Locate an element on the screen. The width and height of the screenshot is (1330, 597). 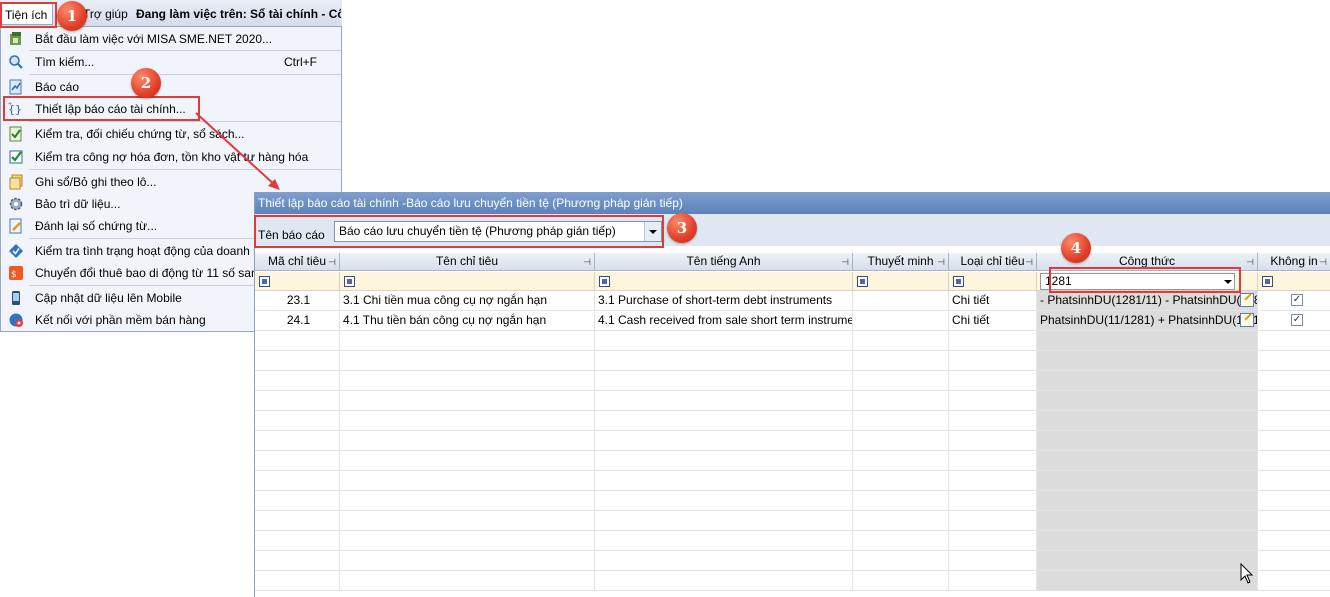
col-header-english-name: Tên tiếng Anh ⊣ is located at coordinates (724, 262).